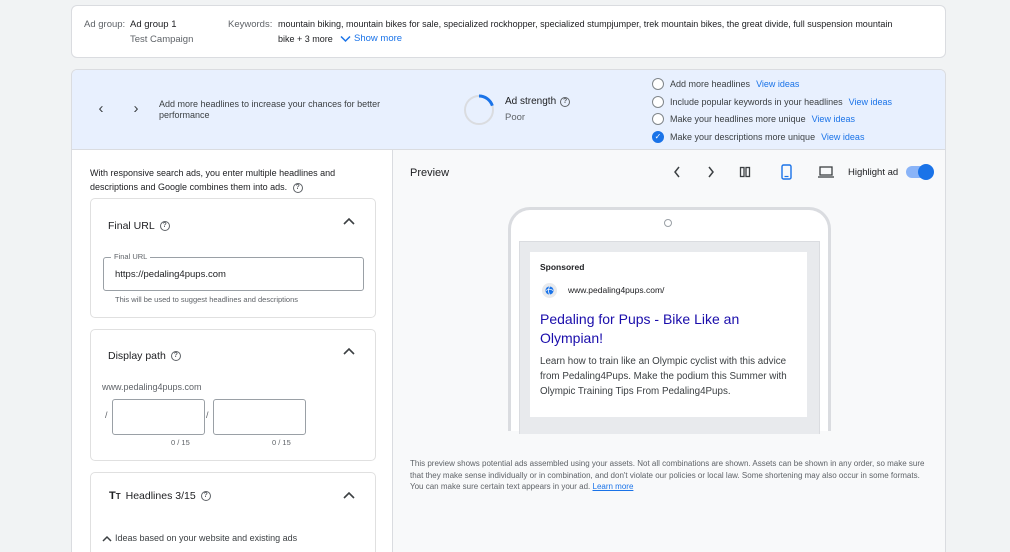 This screenshot has height=552, width=1010. What do you see at coordinates (531, 101) in the screenshot?
I see `ad-strength-label: Ad strength` at bounding box center [531, 101].